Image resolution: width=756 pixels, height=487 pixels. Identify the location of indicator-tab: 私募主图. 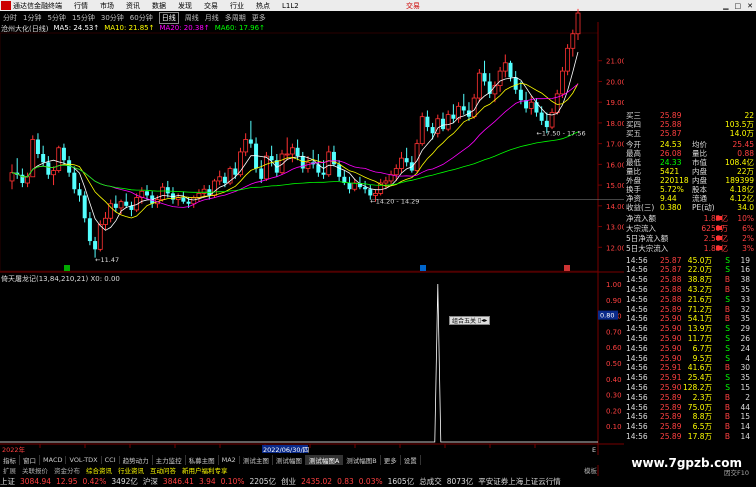
(202, 460).